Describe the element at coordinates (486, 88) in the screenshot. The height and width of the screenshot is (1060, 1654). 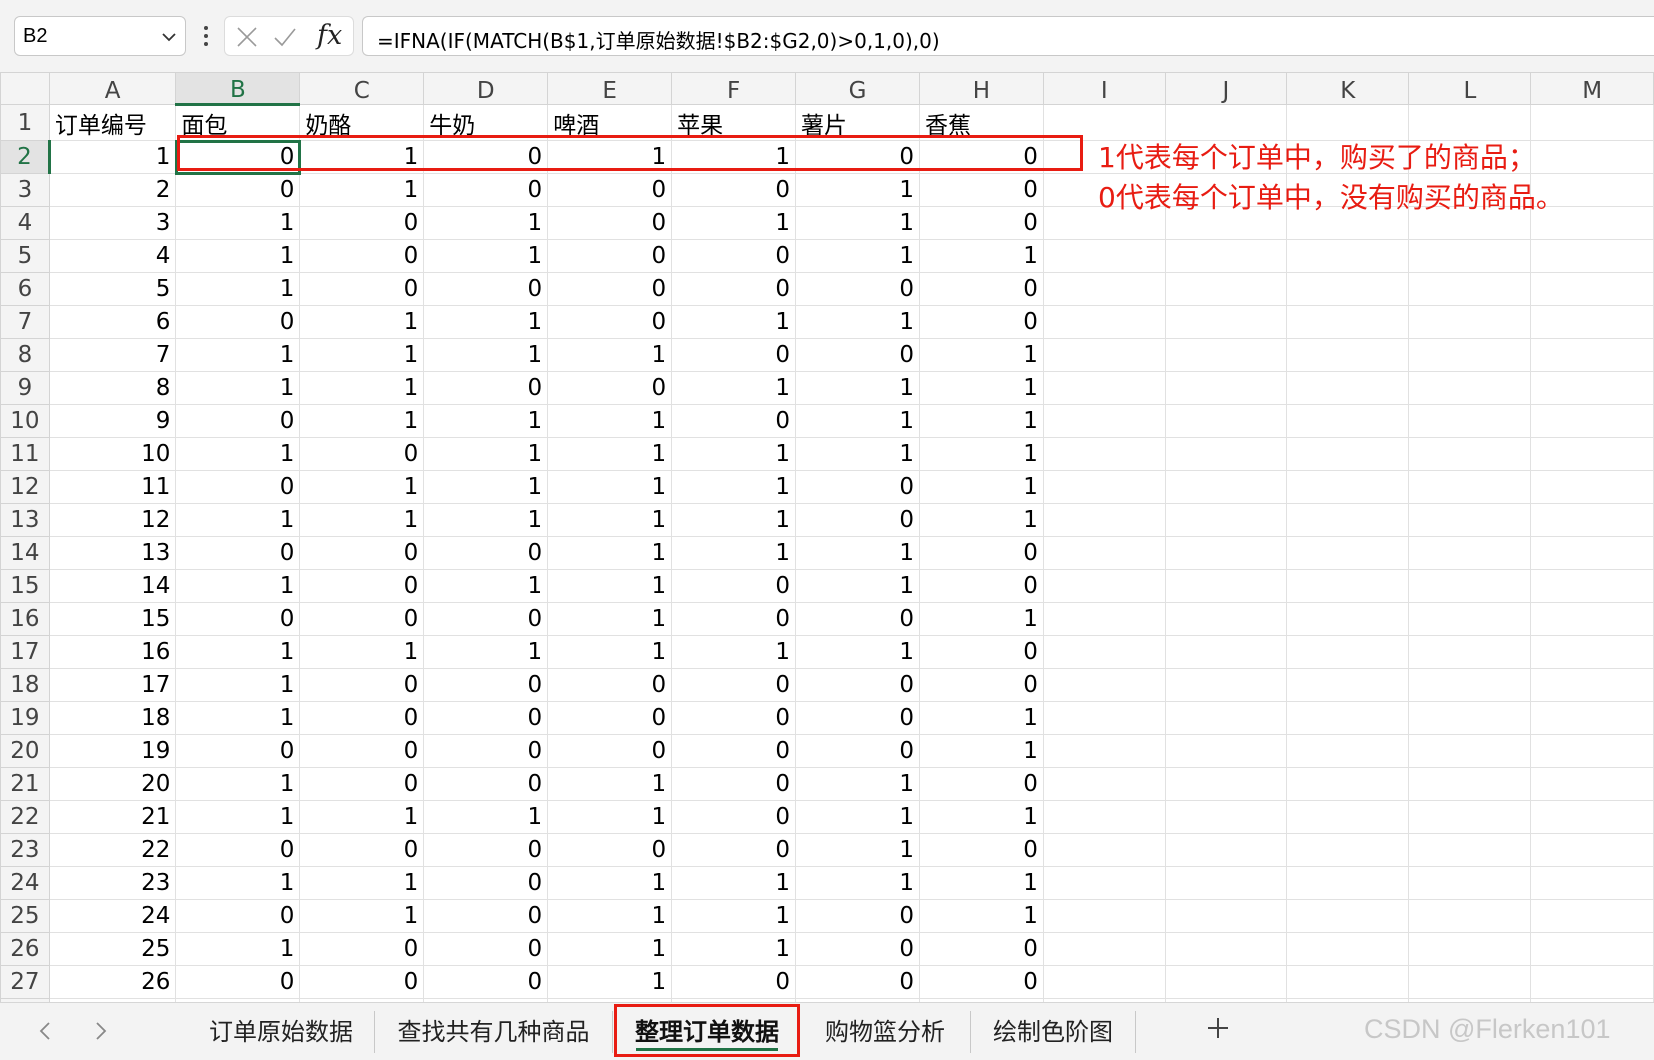
I see `column-header-d: D` at that location.